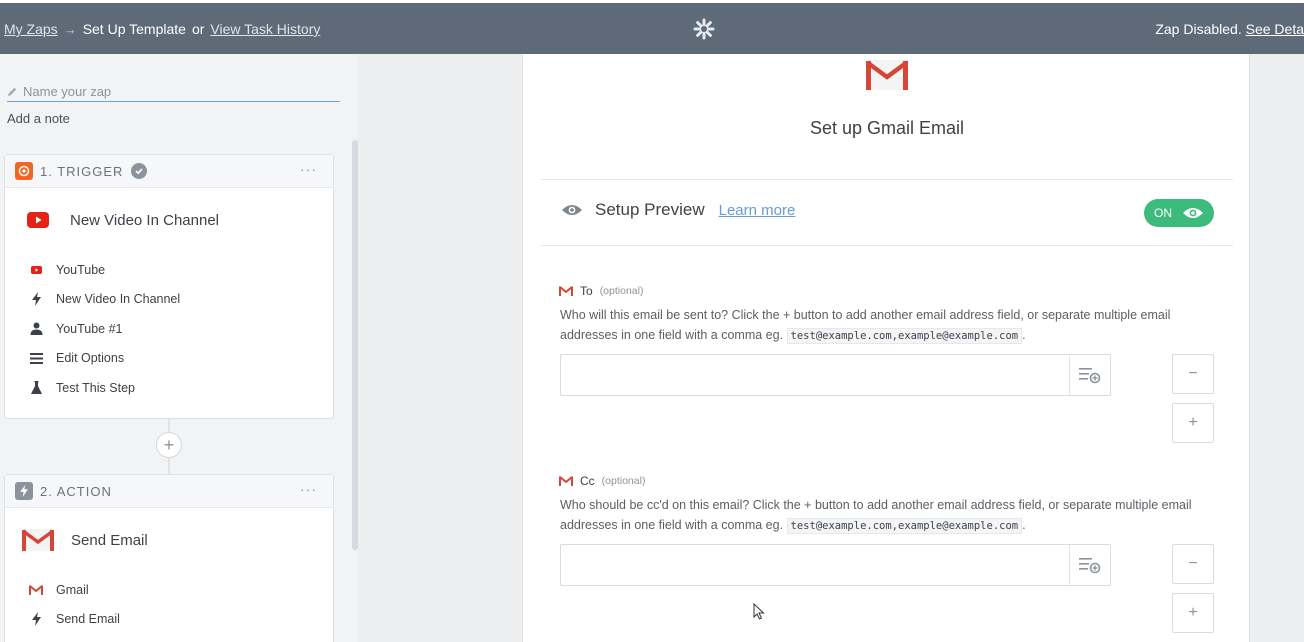  I want to click on setup-preview-label: Setup Preview, so click(650, 209).